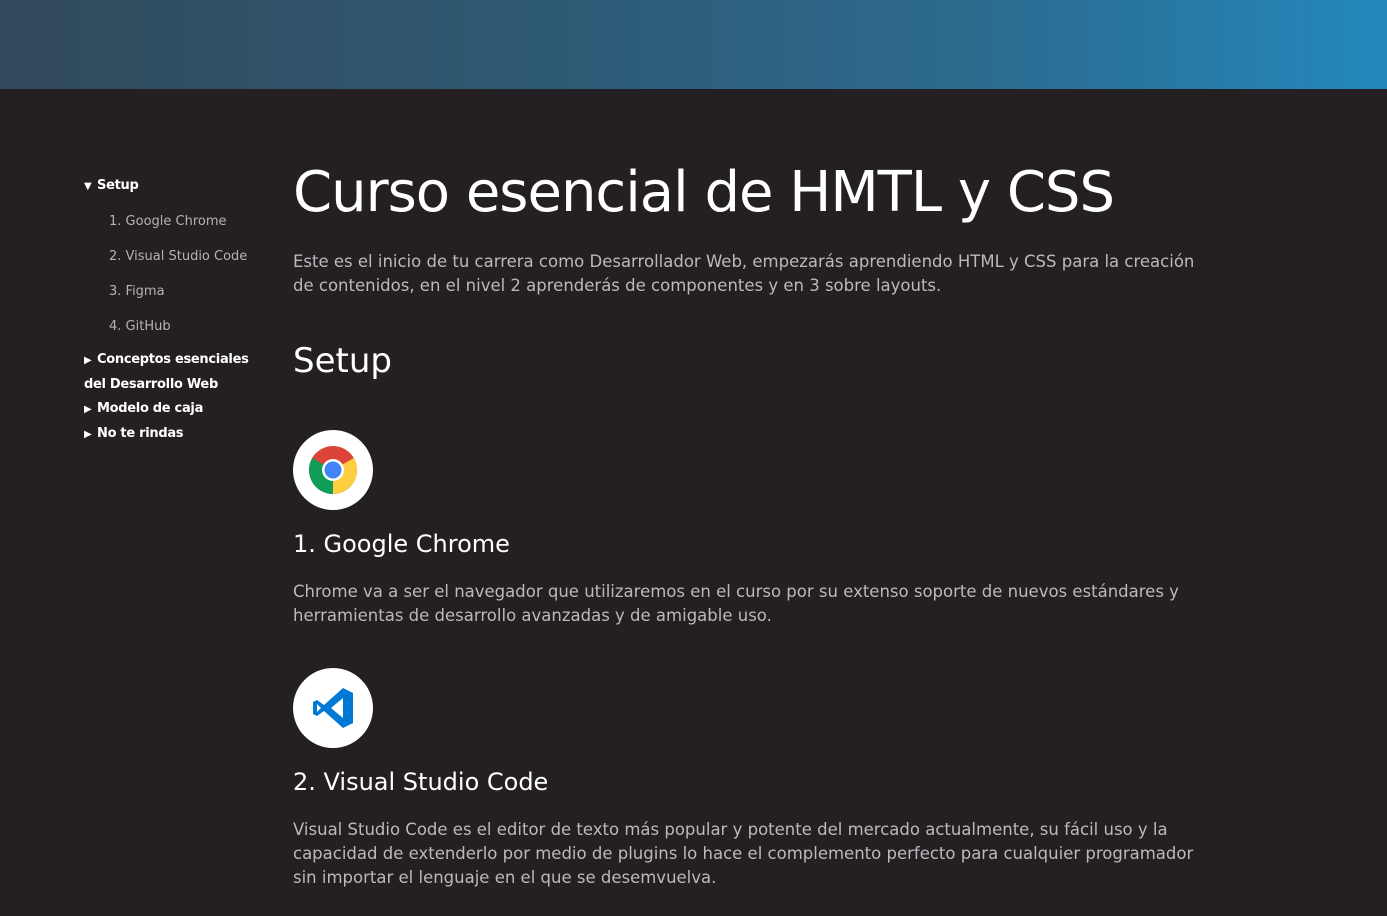  I want to click on page-title: Curso esencial de HMTL y CSS, so click(704, 192).